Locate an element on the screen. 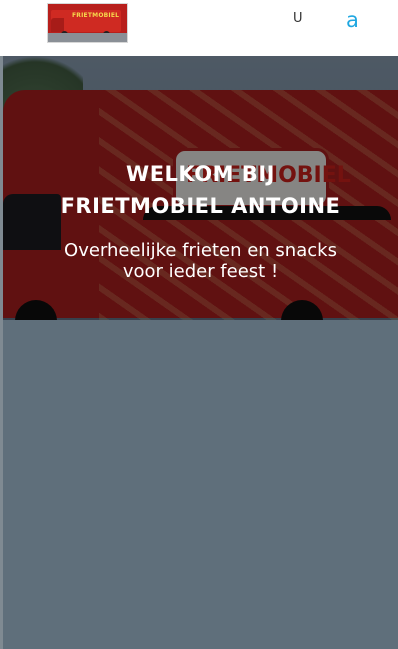 Image resolution: width=398 pixels, height=649 pixels. hero-subtitle-line-1: Overheelijke frieten en snacks is located at coordinates (200, 250).